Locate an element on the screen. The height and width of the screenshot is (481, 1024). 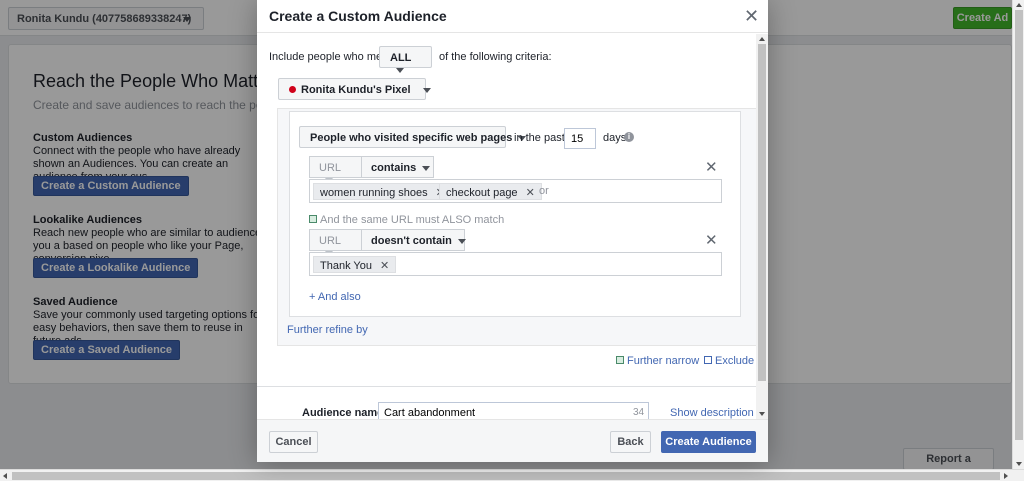
match-type-select: ALL is located at coordinates (405, 59).